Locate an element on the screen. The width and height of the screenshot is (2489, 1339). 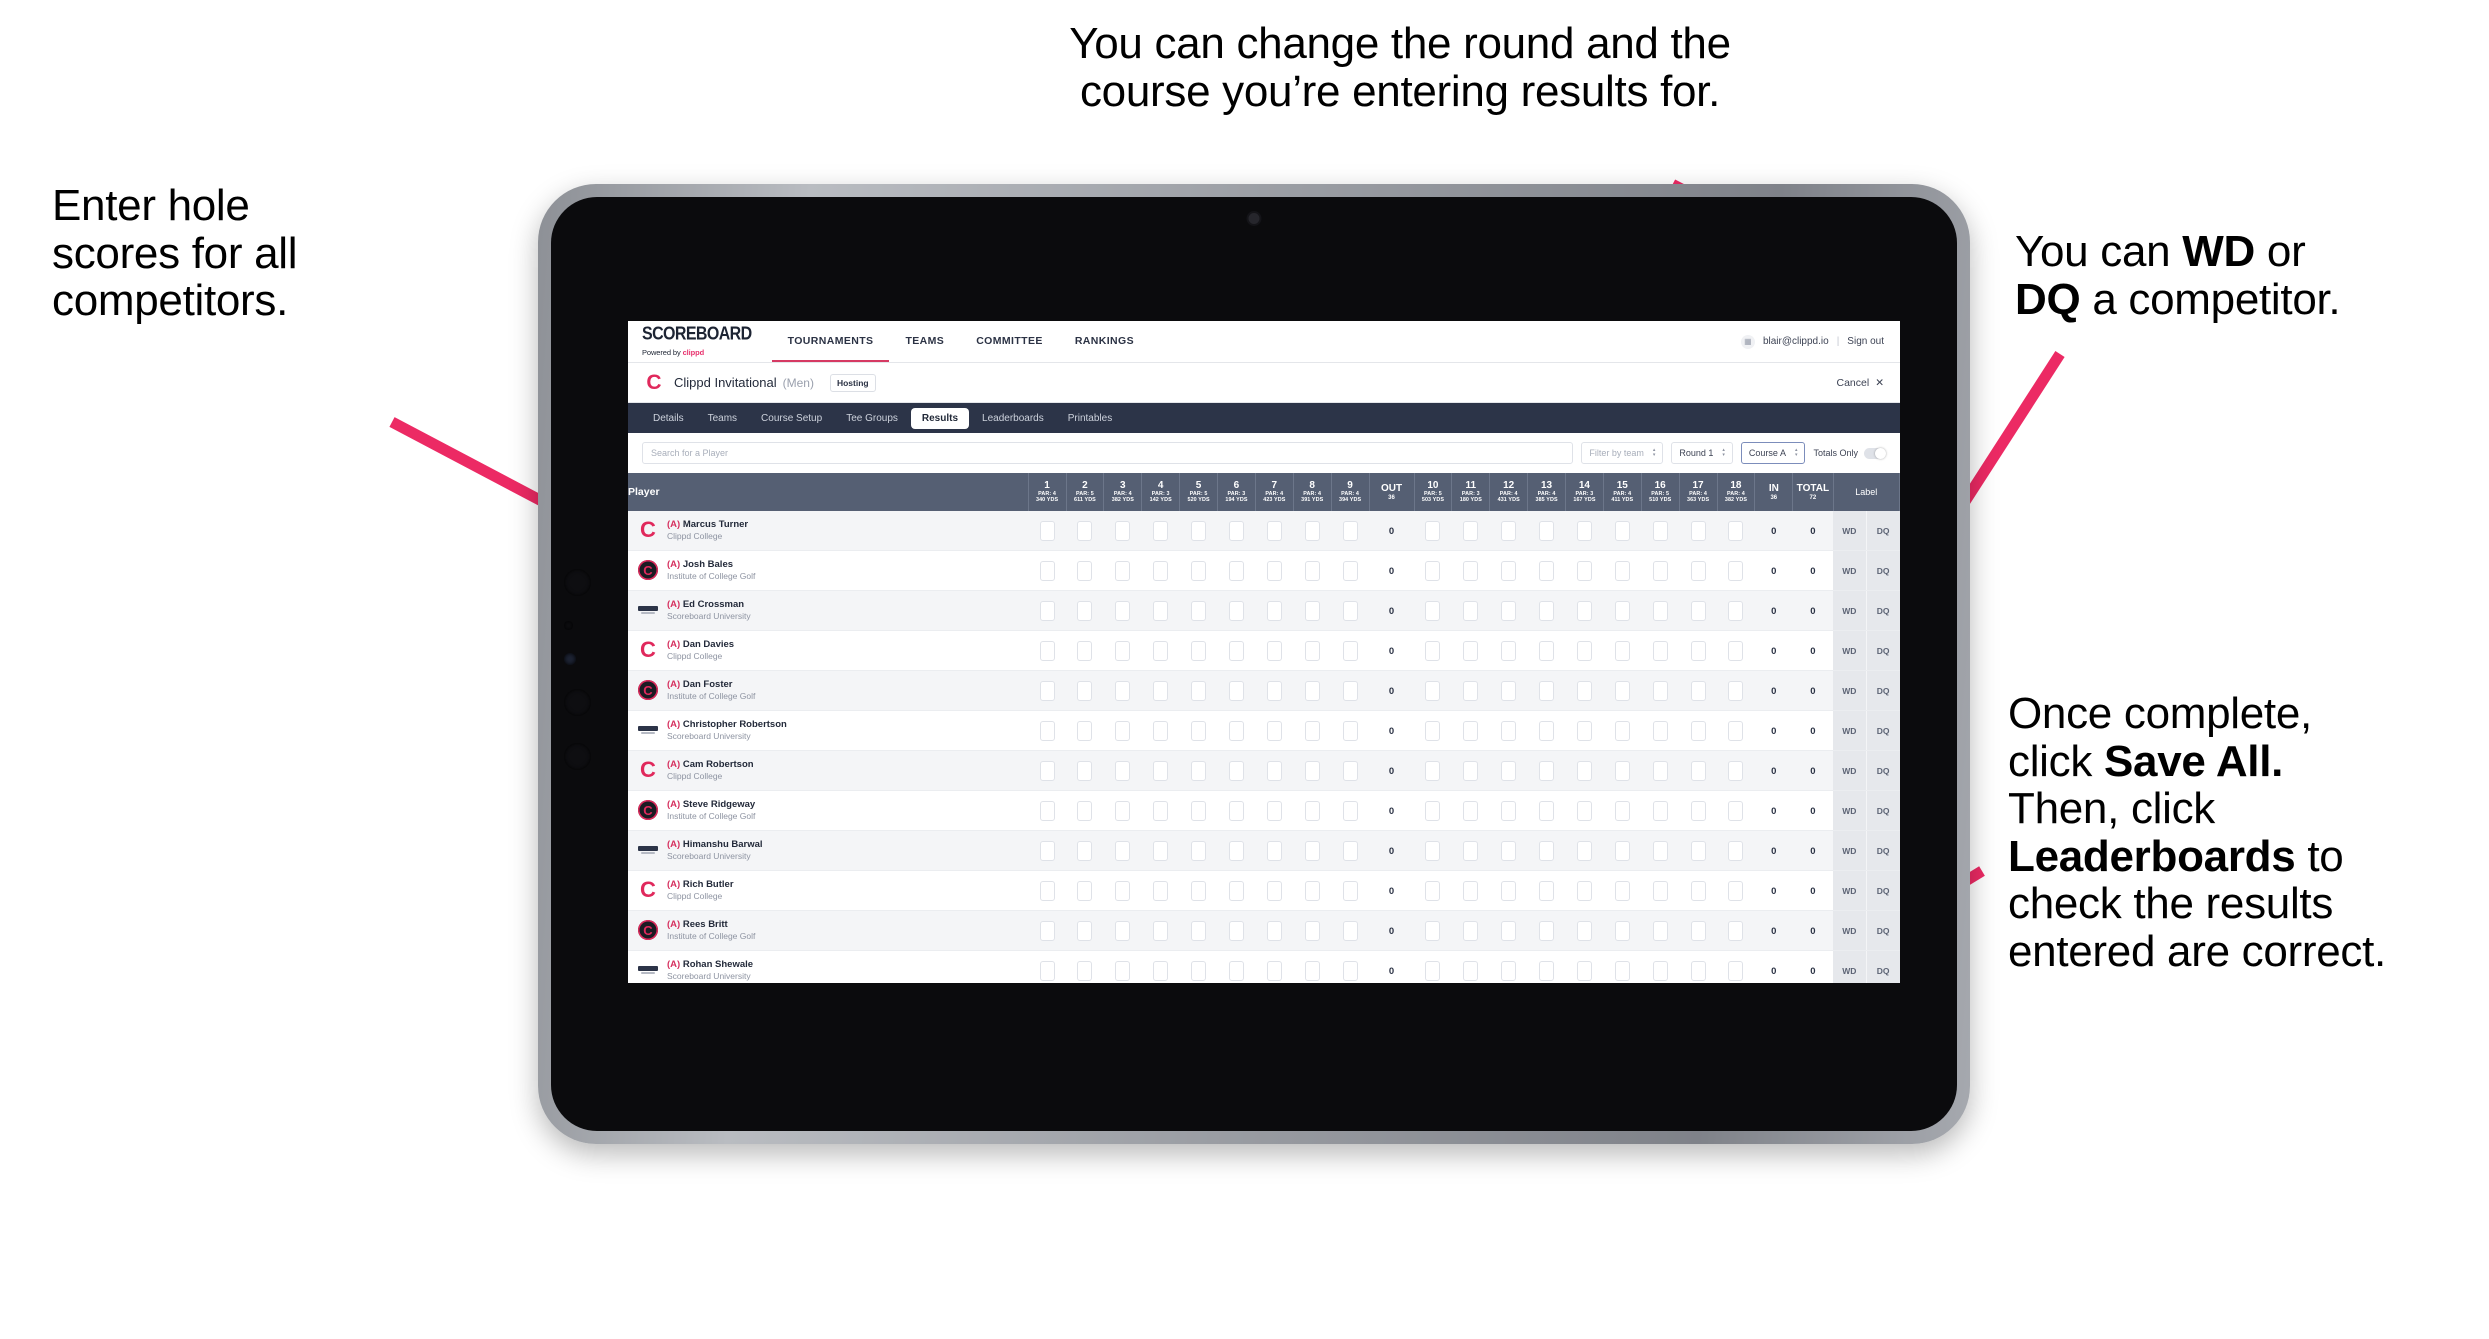
tab-details: Details is located at coordinates (668, 418).